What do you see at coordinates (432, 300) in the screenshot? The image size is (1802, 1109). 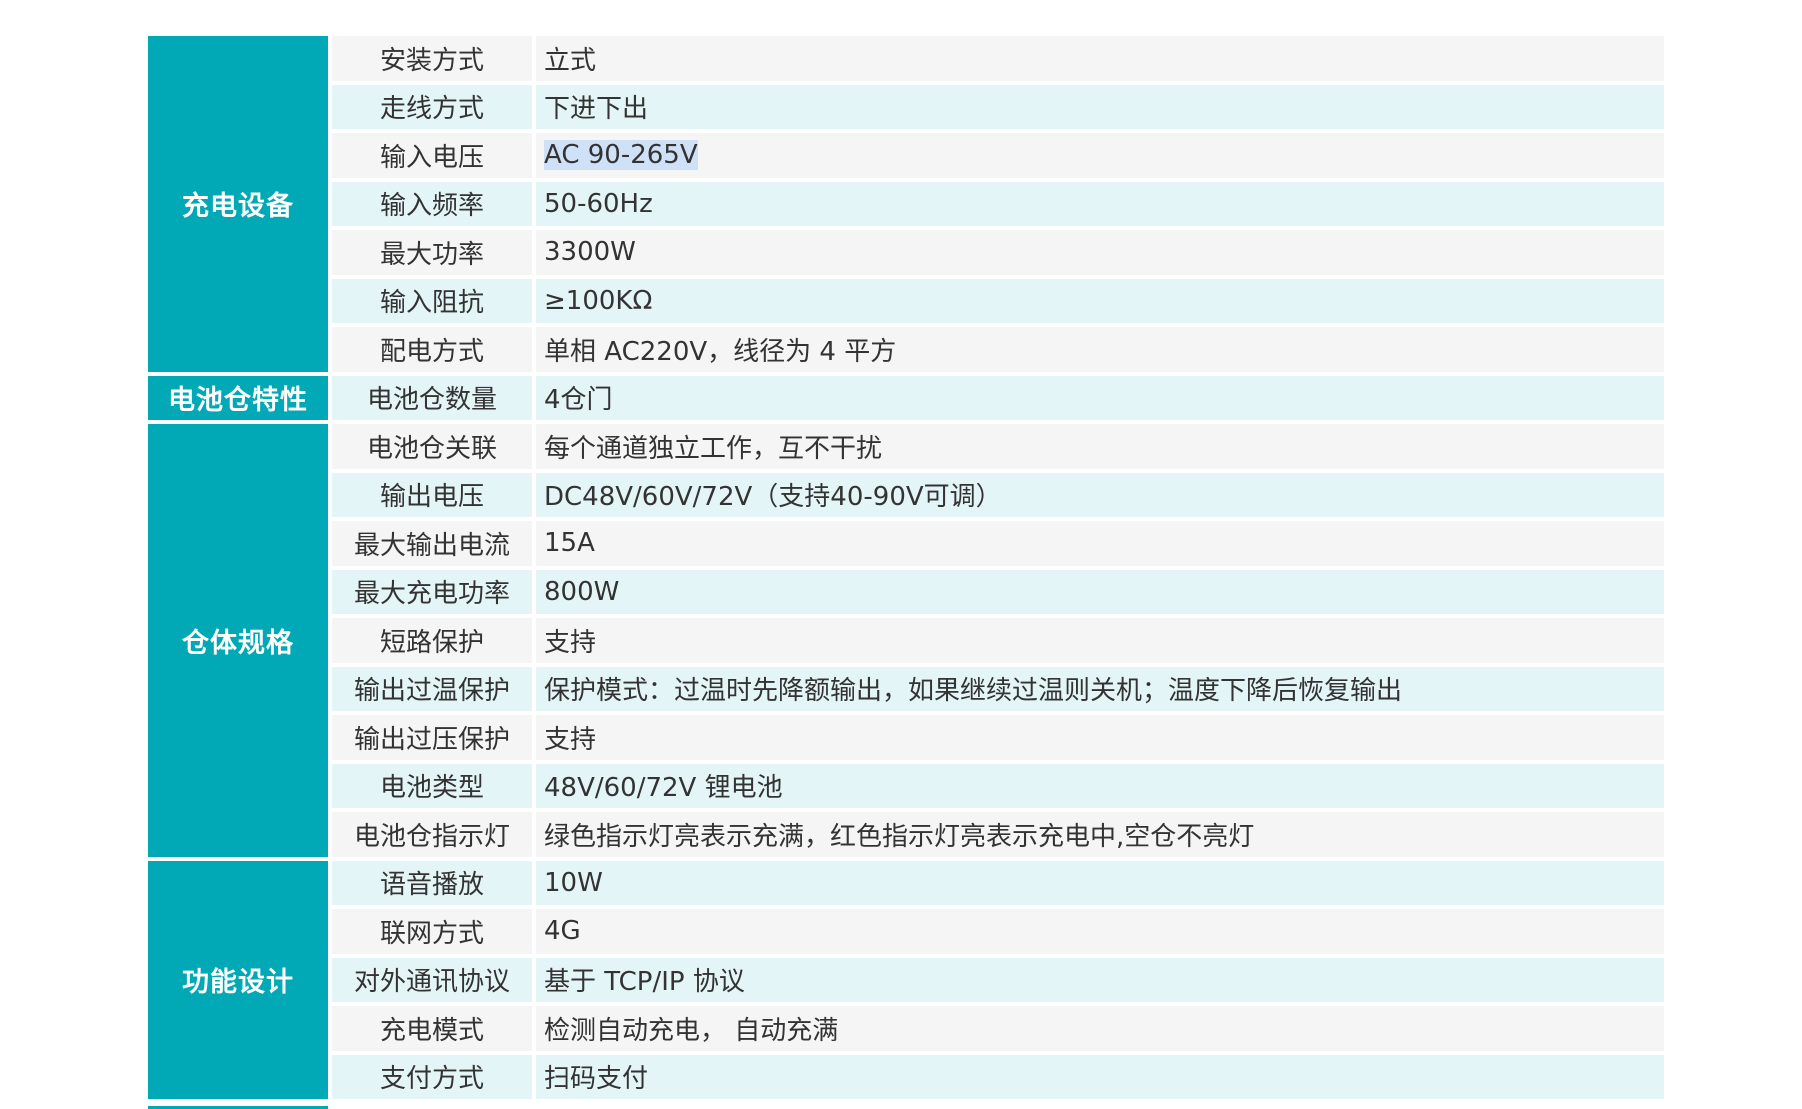 I see `spec-label: 输入阻抗` at bounding box center [432, 300].